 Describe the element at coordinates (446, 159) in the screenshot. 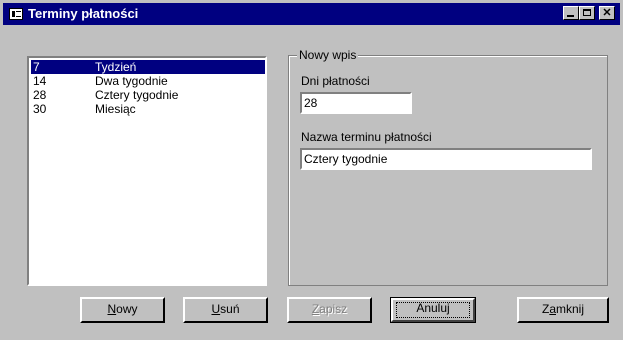

I see `payment-term-name-field: Cztery tygodnie` at that location.